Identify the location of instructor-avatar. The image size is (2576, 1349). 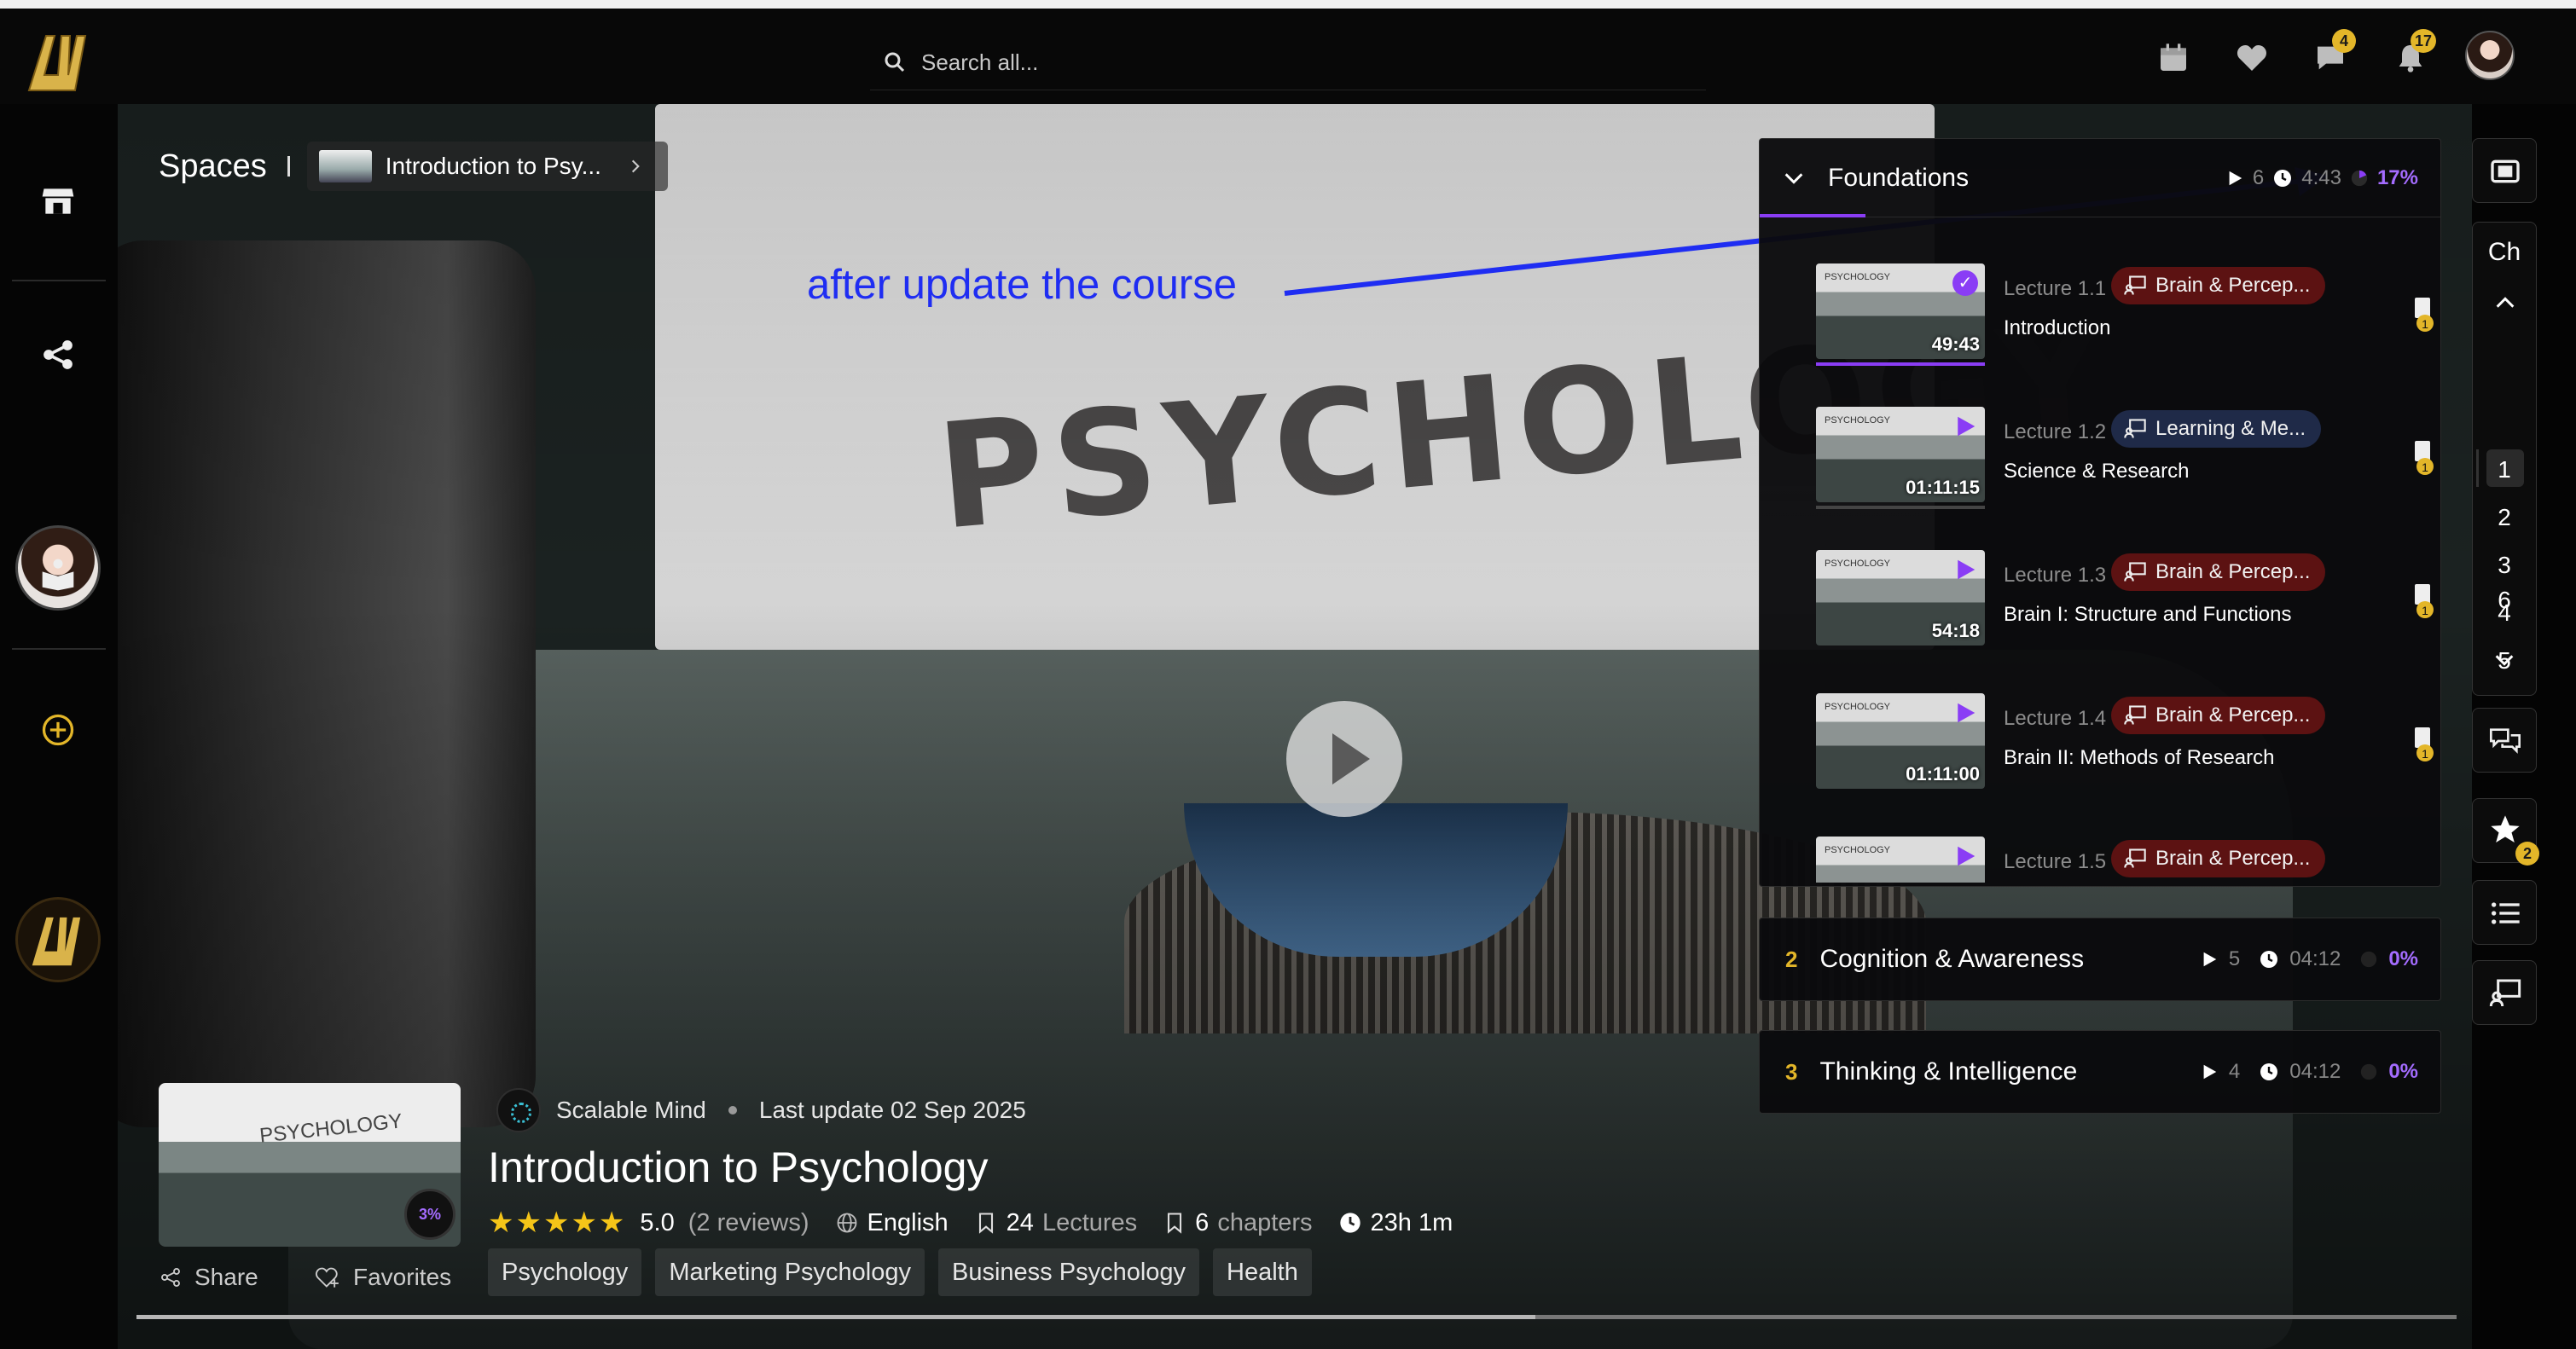
(518, 1110).